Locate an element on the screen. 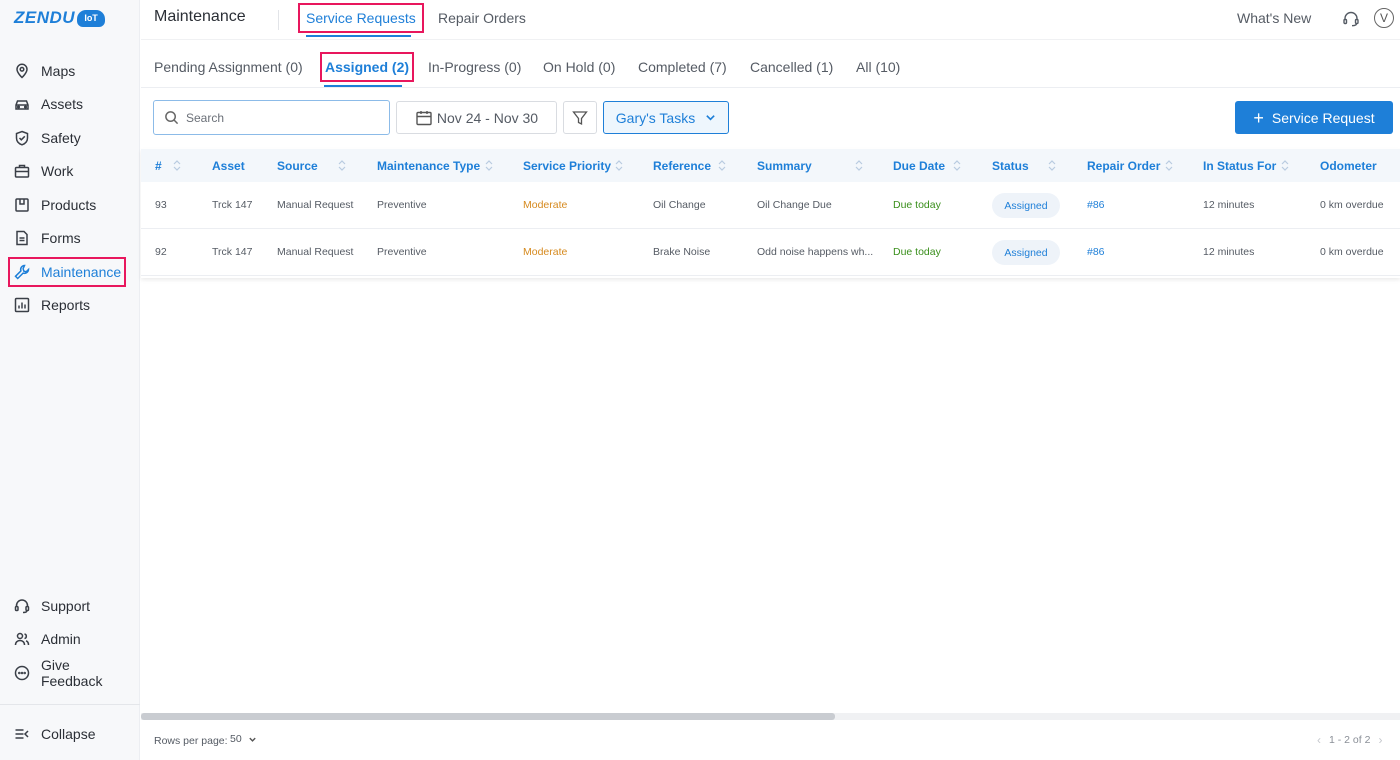 The height and width of the screenshot is (760, 1400). document-icon is located at coordinates (22, 238).